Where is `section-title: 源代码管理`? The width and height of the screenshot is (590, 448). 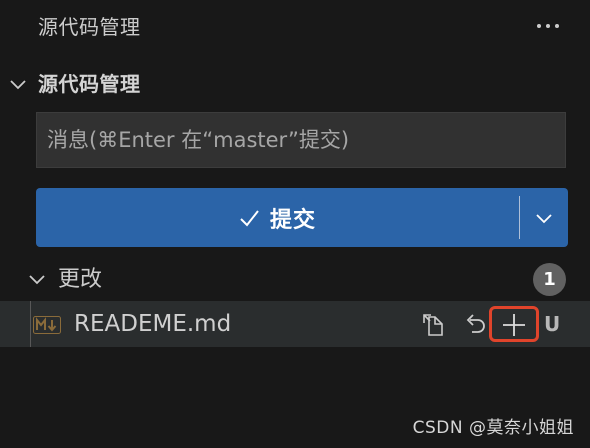
section-title: 源代码管理 is located at coordinates (89, 84).